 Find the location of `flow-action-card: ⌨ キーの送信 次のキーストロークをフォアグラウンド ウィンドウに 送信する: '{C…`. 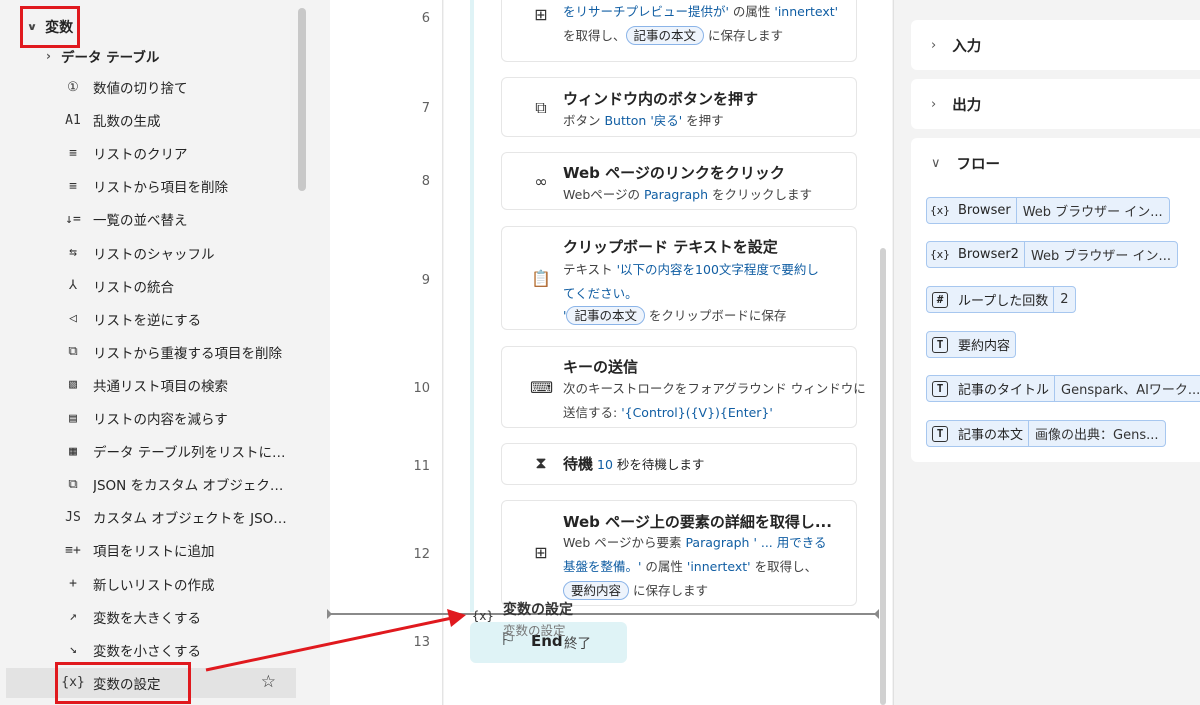

flow-action-card: ⌨ キーの送信 次のキーストロークをフォアグラウンド ウィンドウに 送信する: '{C… is located at coordinates (683, 387).